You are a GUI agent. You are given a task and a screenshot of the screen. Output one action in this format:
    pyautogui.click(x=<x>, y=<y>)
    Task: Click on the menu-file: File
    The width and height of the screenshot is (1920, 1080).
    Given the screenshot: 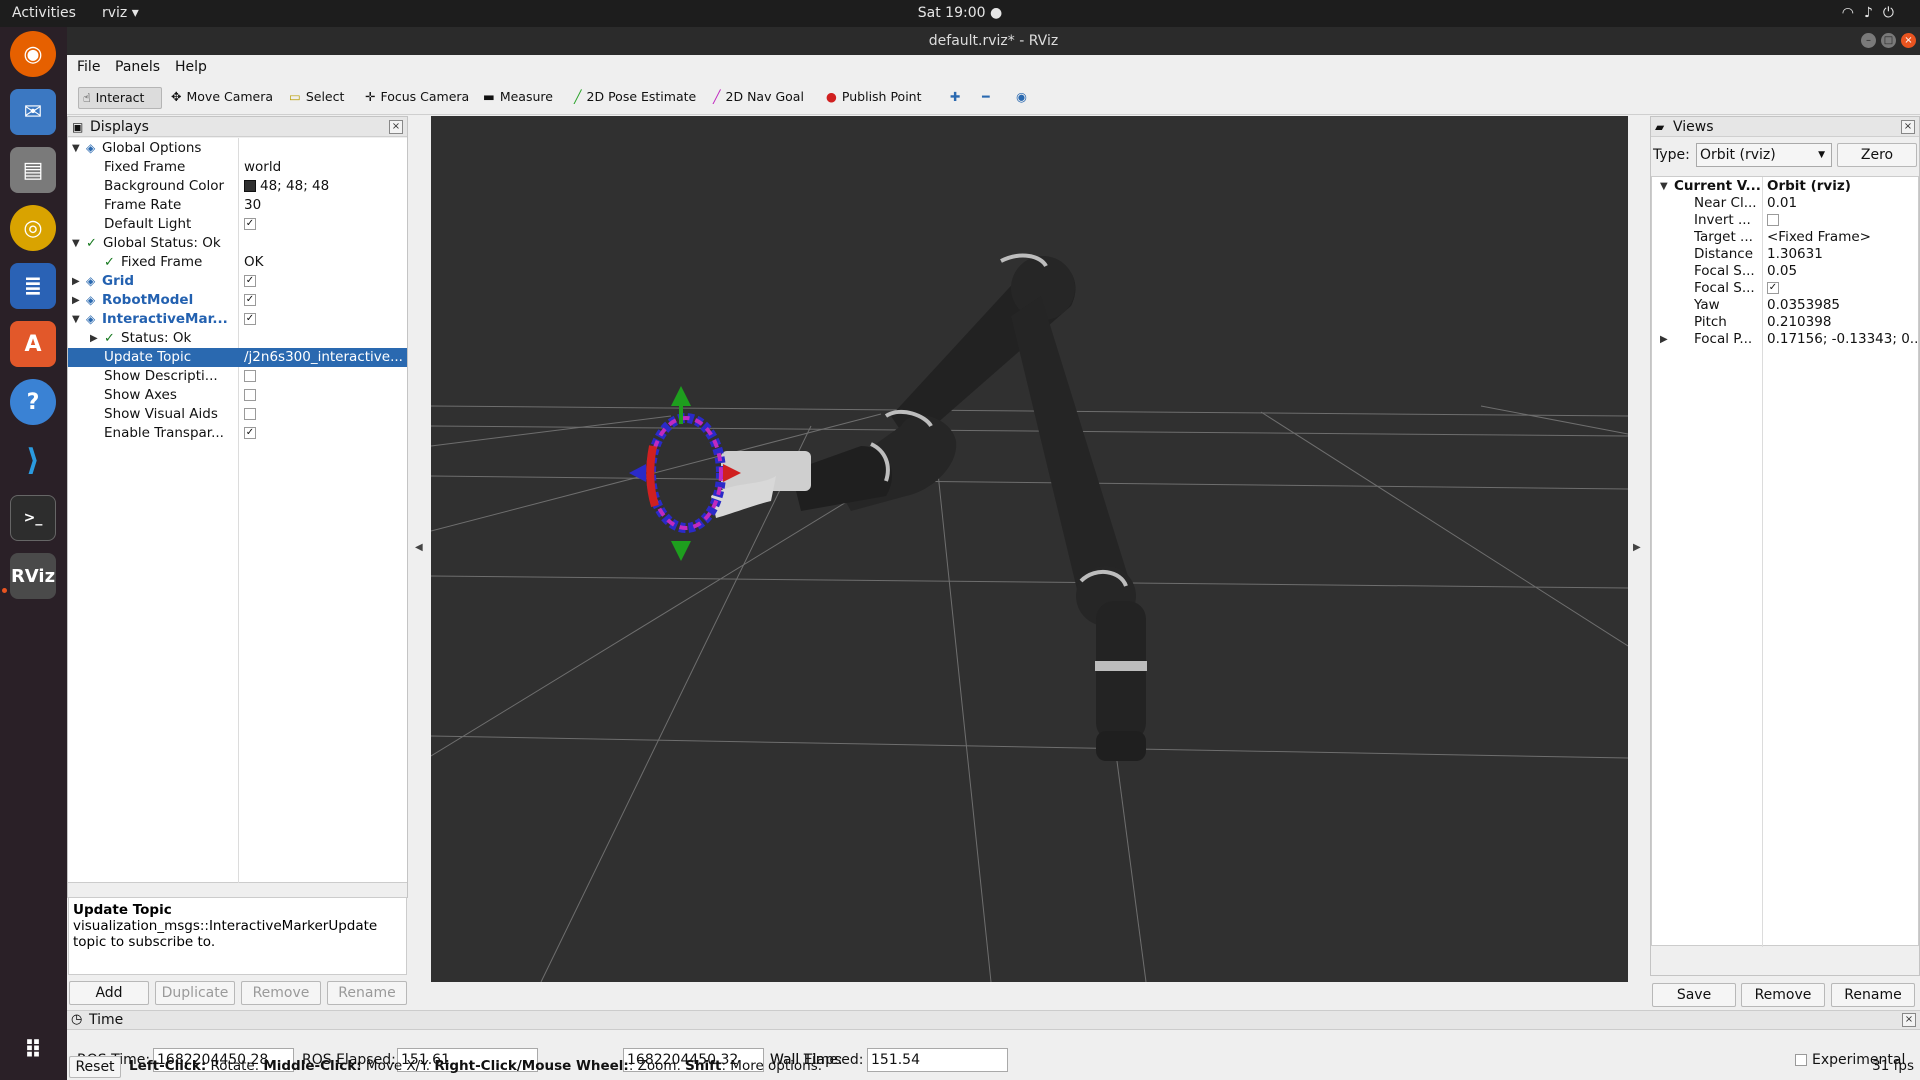 What is the action you would take?
    pyautogui.click(x=88, y=67)
    